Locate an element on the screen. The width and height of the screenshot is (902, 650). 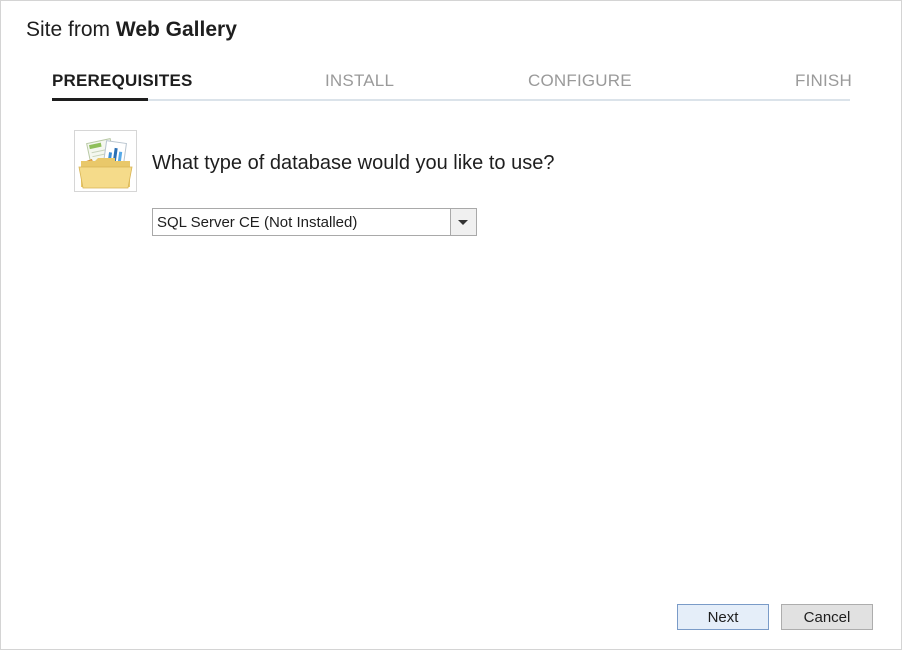
wizard-steps: PREREQUISITES INSTALL CONFIGURE FINISH is located at coordinates (452, 85).